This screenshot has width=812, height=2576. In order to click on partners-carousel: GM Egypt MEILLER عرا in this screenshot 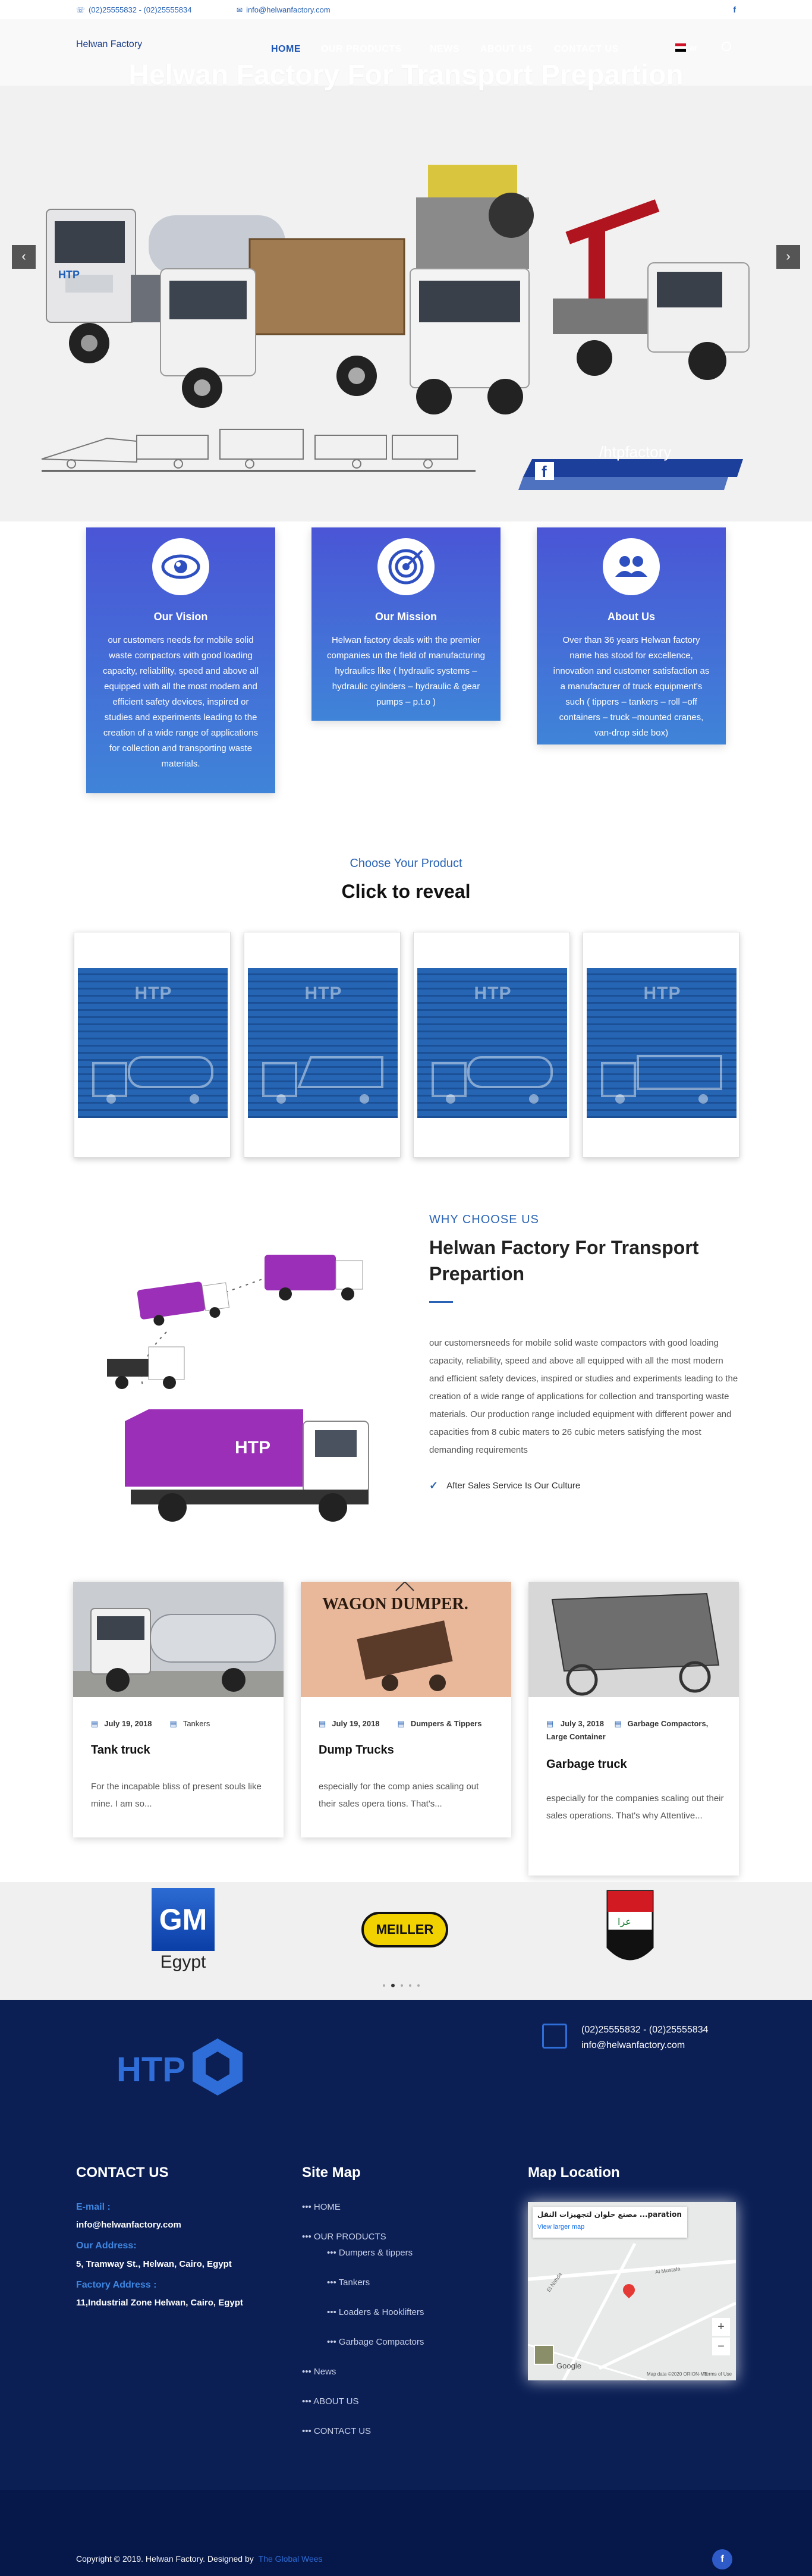, I will do `click(406, 1941)`.